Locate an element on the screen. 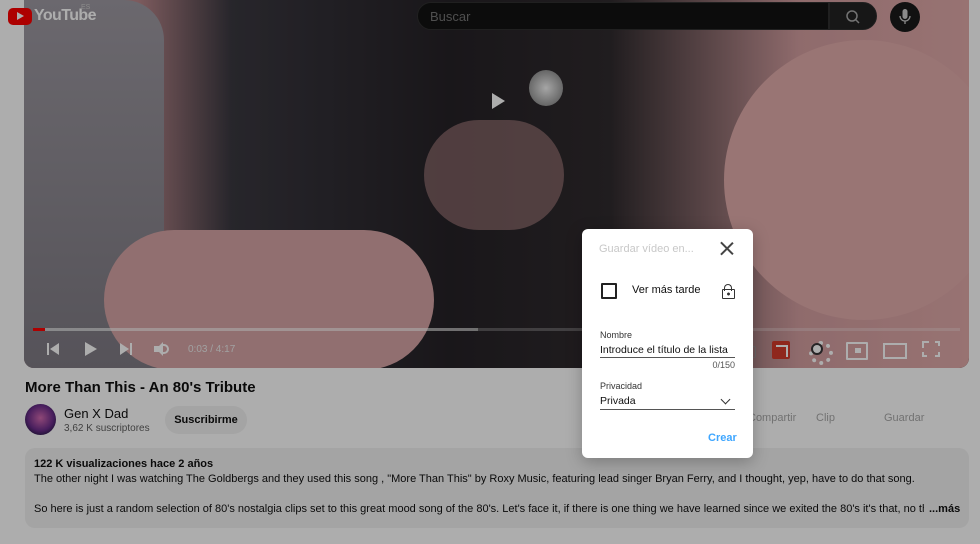 The image size is (980, 544). privacy-select: Privada is located at coordinates (667, 402).